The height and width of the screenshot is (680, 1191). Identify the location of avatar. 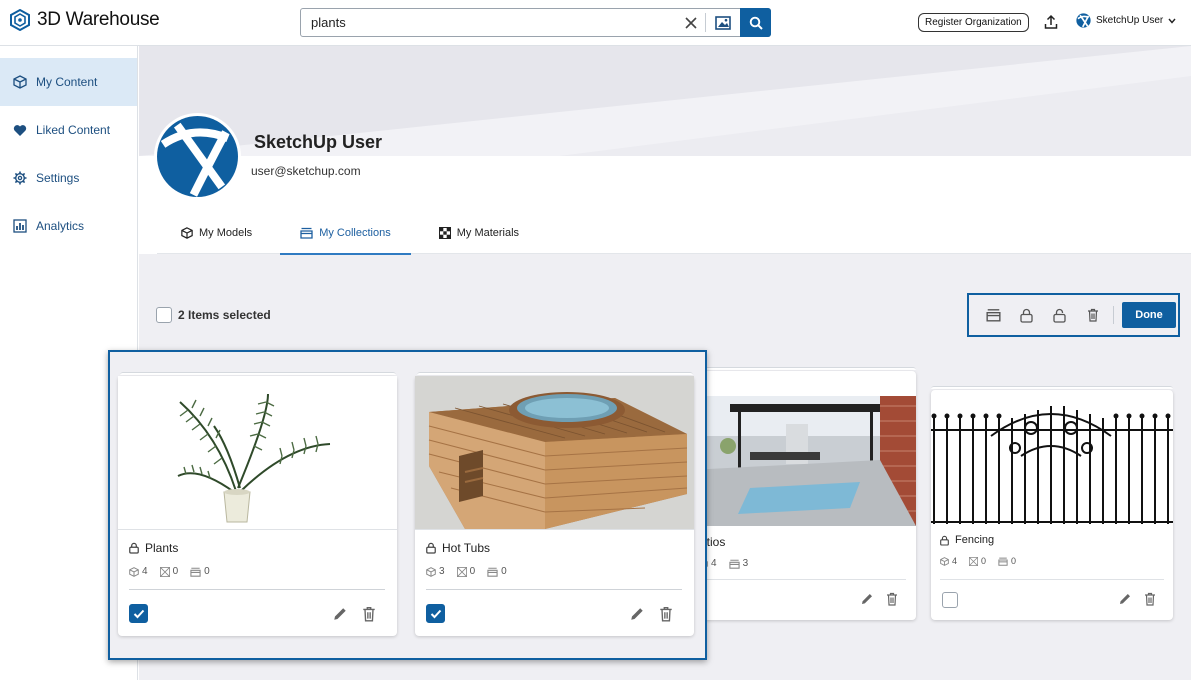
(197, 156).